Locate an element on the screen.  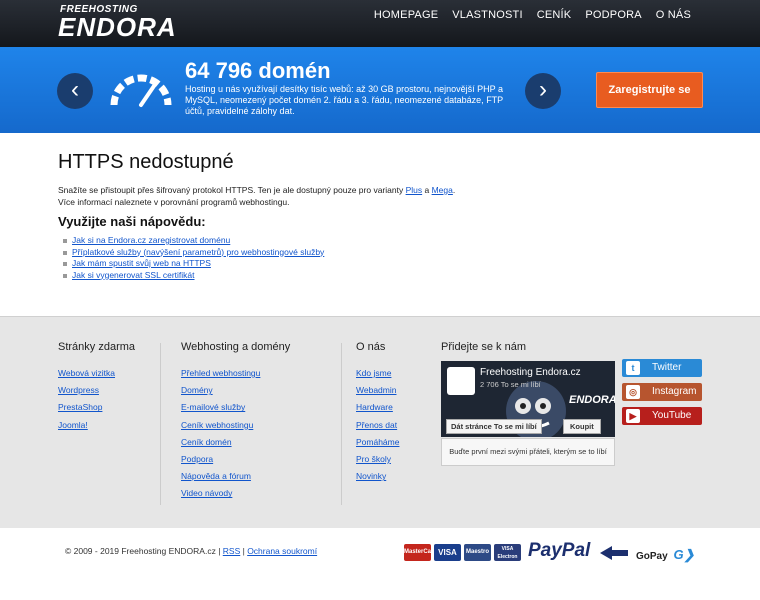
copyright-text: © 2009 - 2019 Freehosting ENDORA.cz | is located at coordinates (144, 551).